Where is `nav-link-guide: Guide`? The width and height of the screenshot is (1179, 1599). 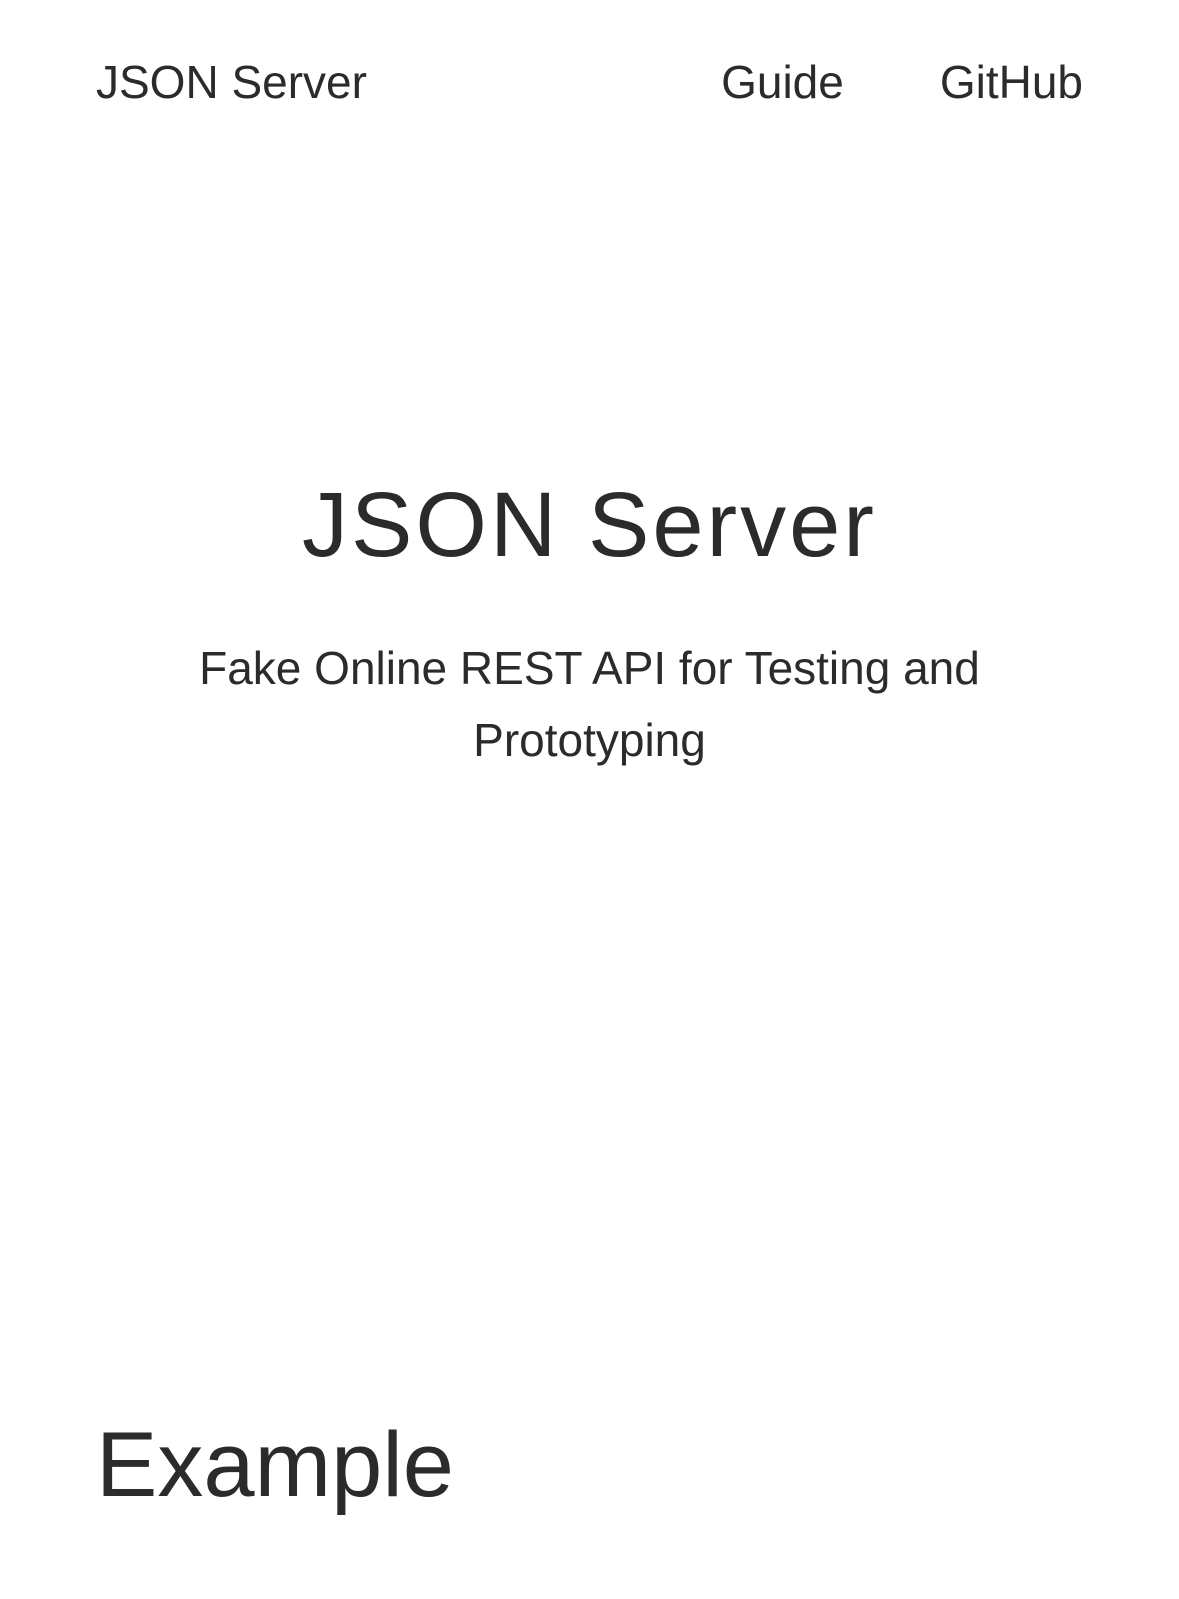 nav-link-guide: Guide is located at coordinates (782, 82).